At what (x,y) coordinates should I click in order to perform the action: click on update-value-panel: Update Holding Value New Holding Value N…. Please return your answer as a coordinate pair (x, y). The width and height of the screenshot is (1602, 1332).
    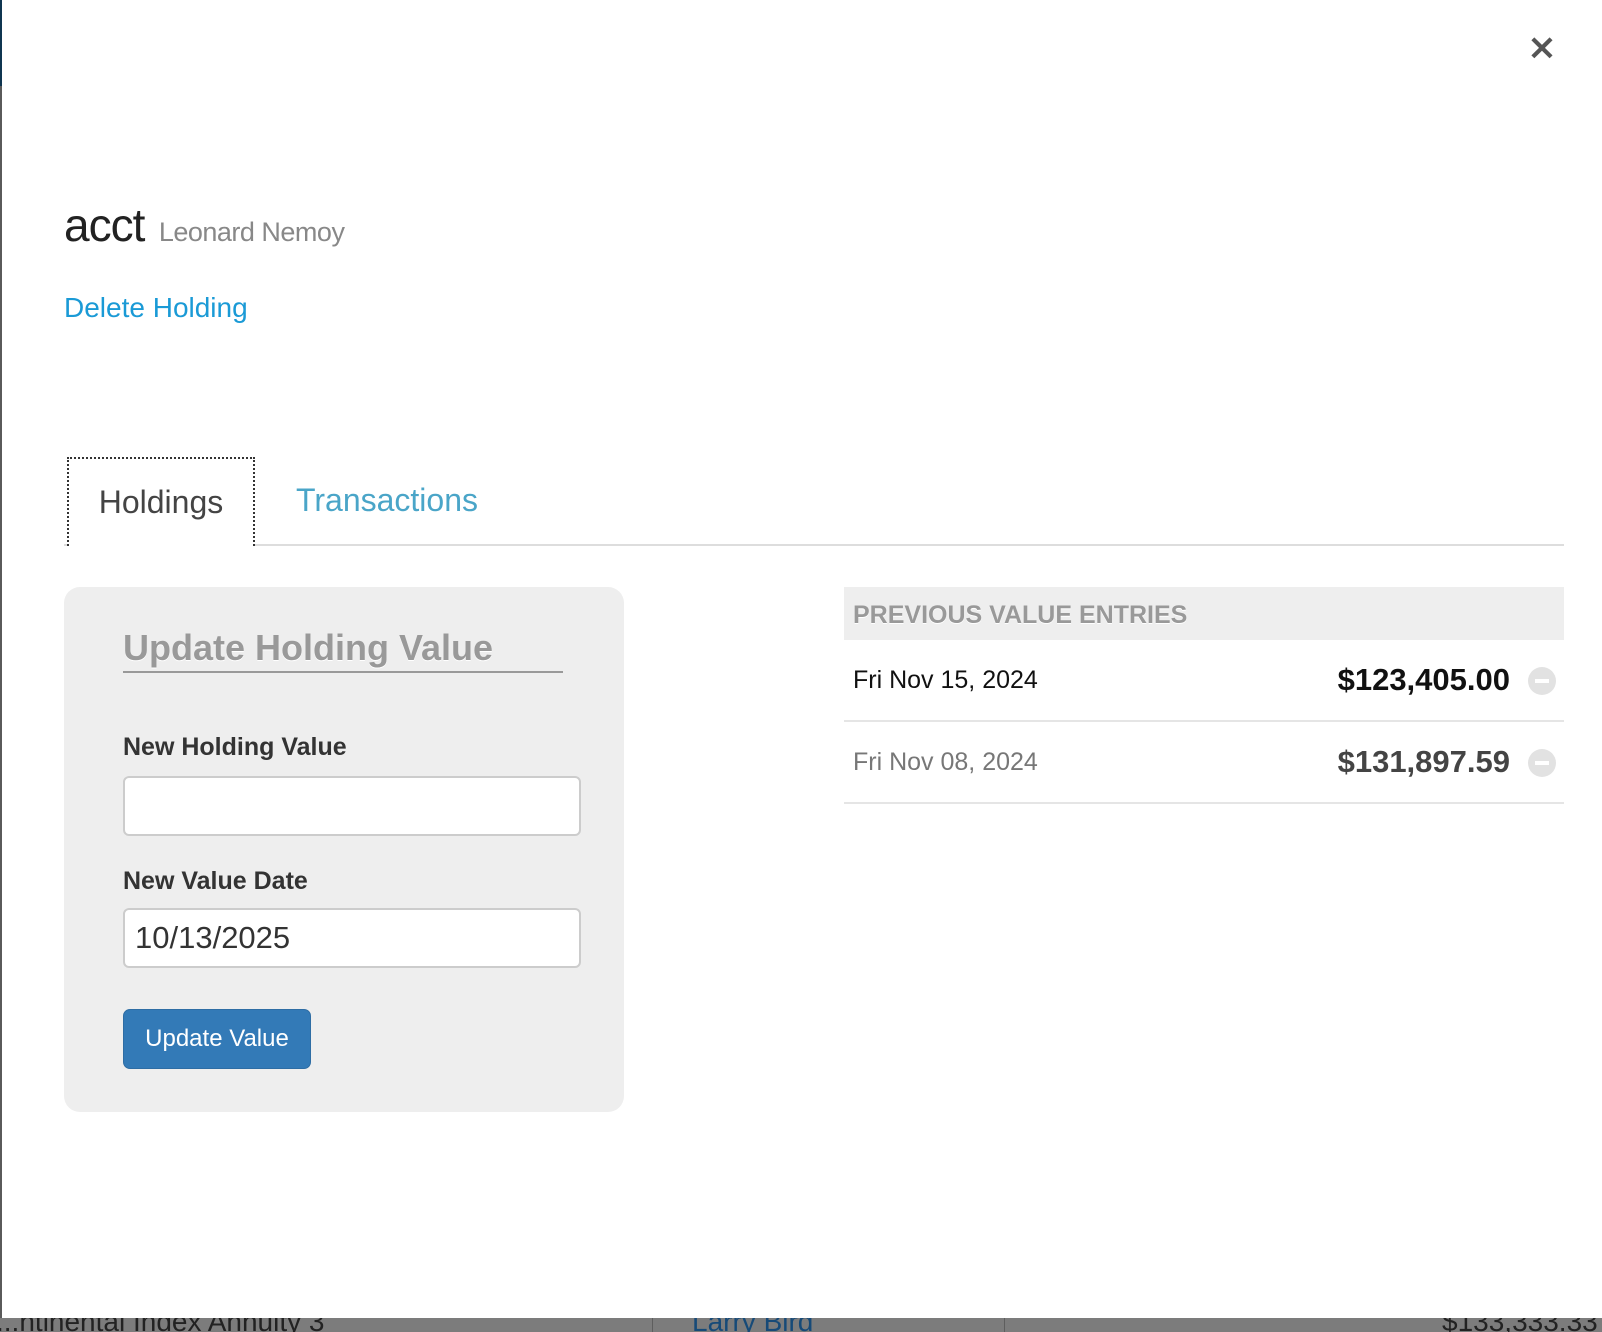
    Looking at the image, I should click on (344, 849).